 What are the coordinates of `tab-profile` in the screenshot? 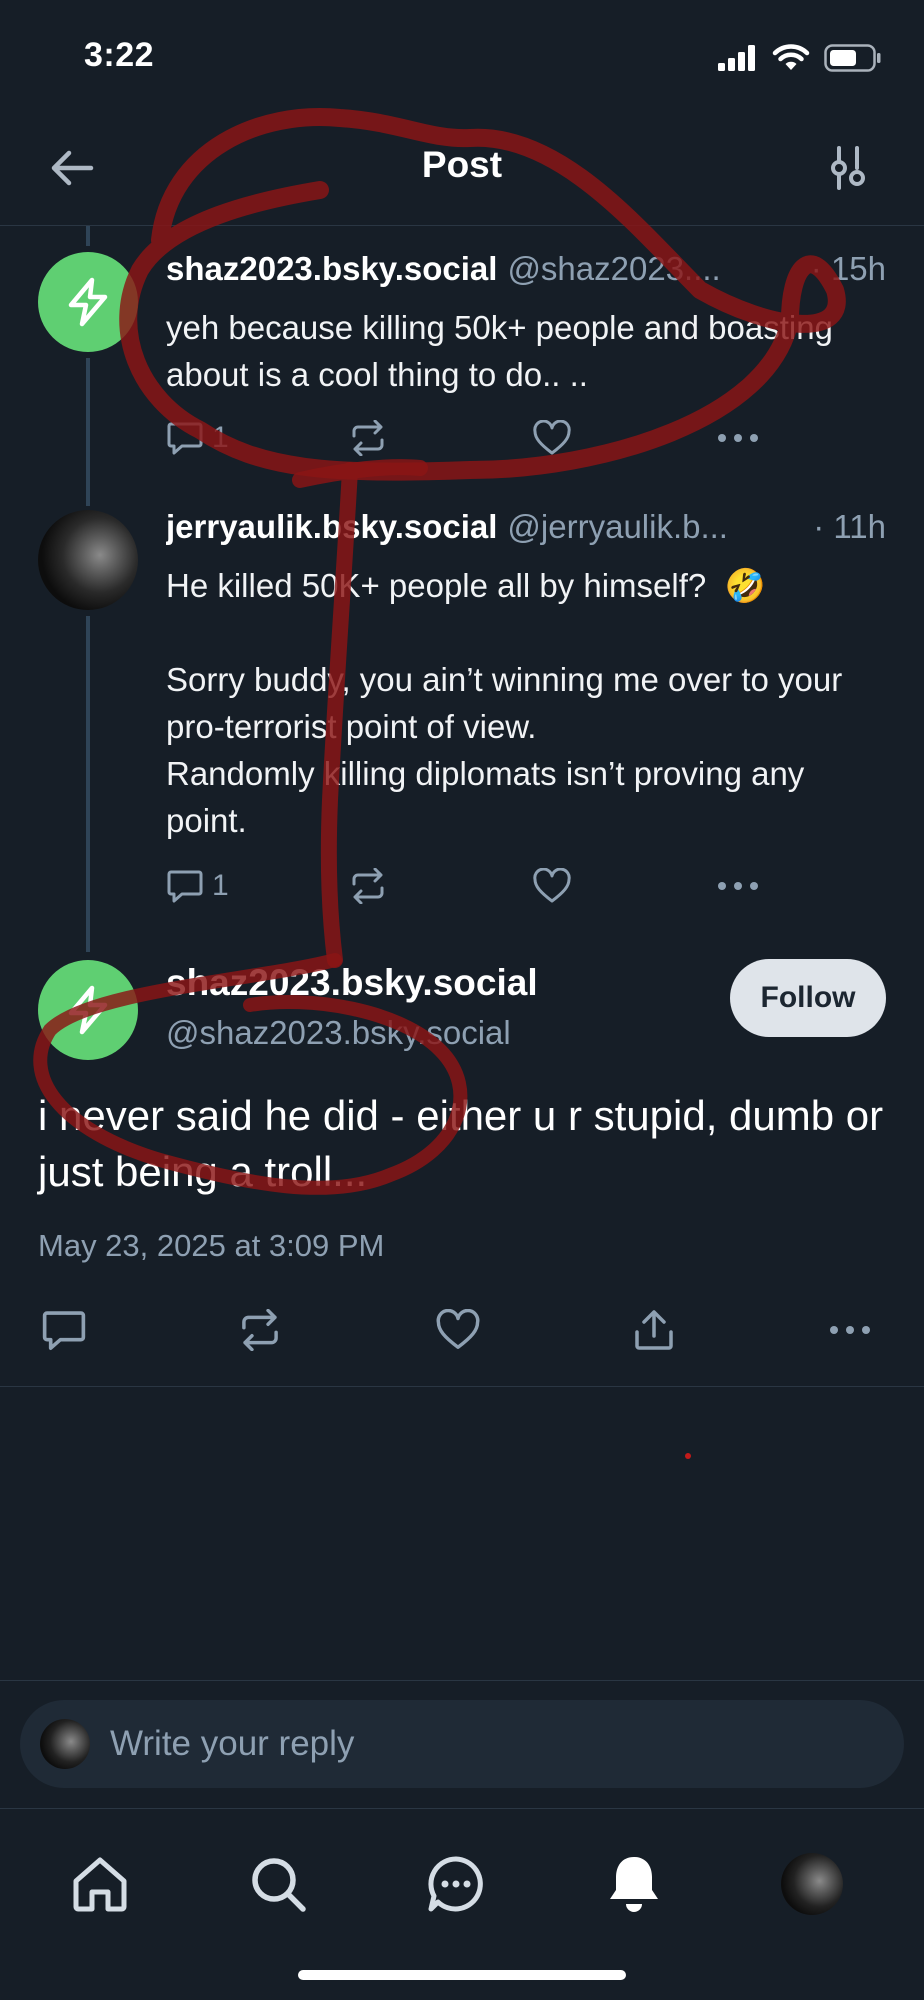 It's located at (812, 1884).